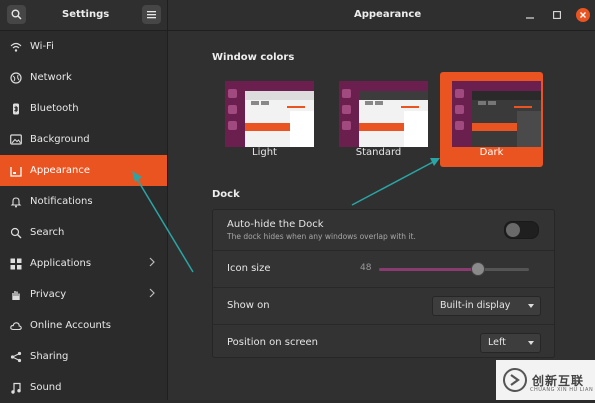 Image resolution: width=595 pixels, height=403 pixels. I want to click on title-bar: Settings Appearance, so click(297, 15).